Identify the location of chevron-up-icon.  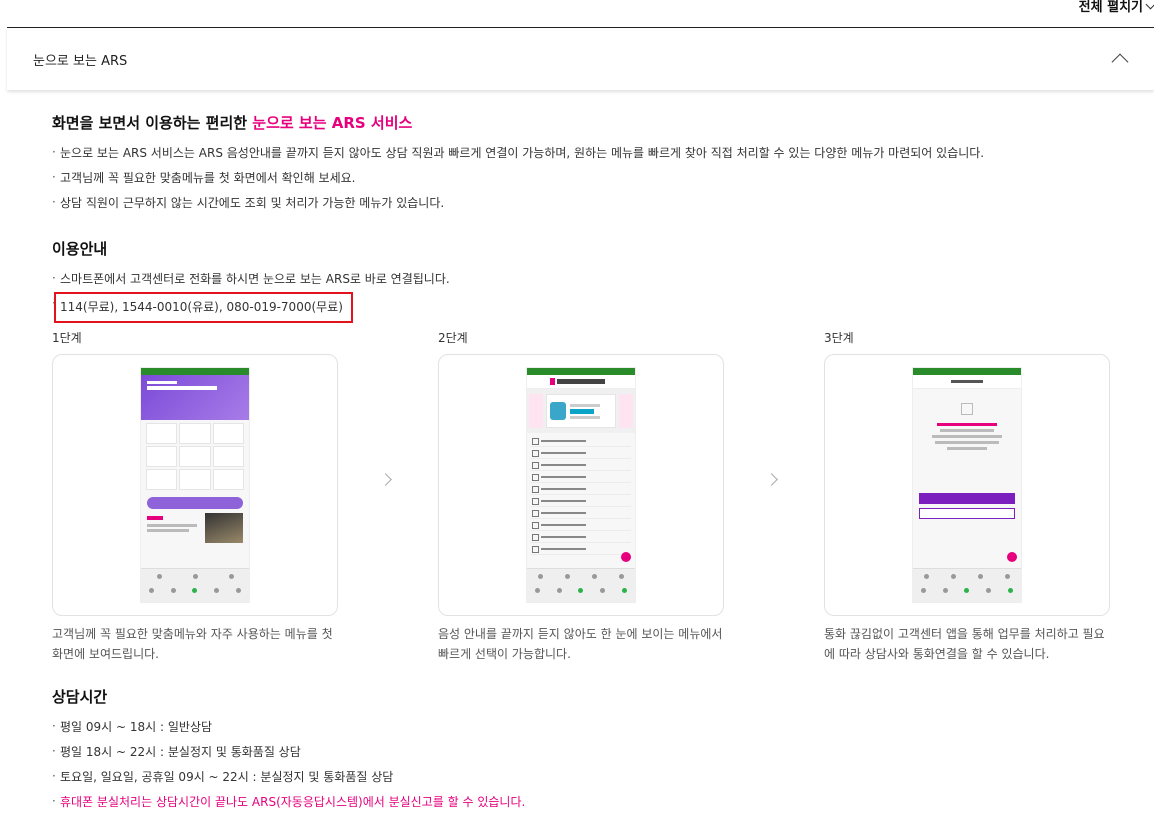
(1120, 62).